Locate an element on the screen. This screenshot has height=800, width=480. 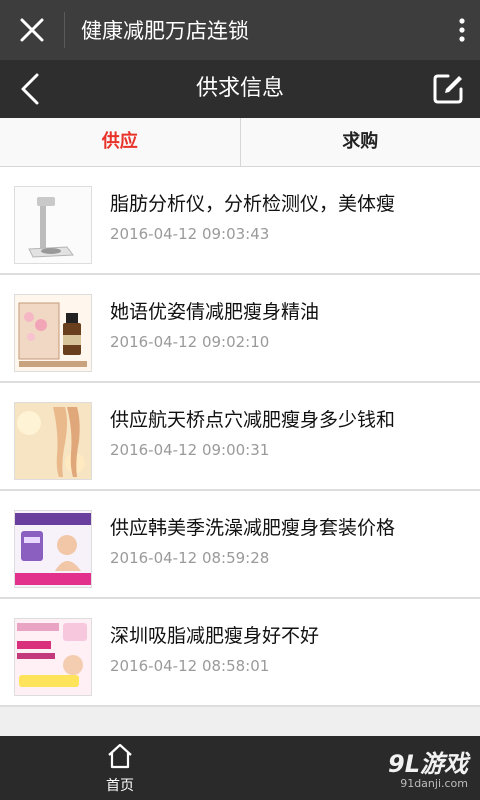
edit-button is located at coordinates (448, 89).